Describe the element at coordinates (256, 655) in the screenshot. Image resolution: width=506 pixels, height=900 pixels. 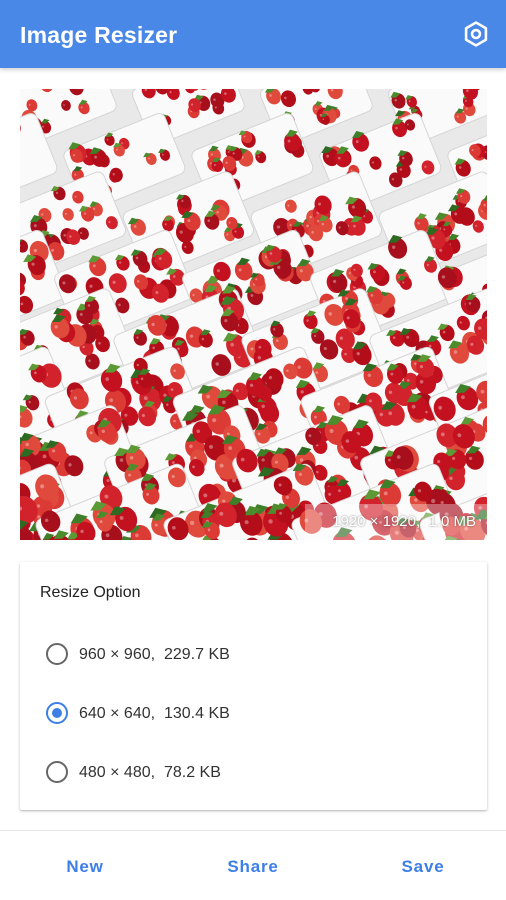
I see `resize-option-960: 960 × 960, 229.7 KB` at that location.